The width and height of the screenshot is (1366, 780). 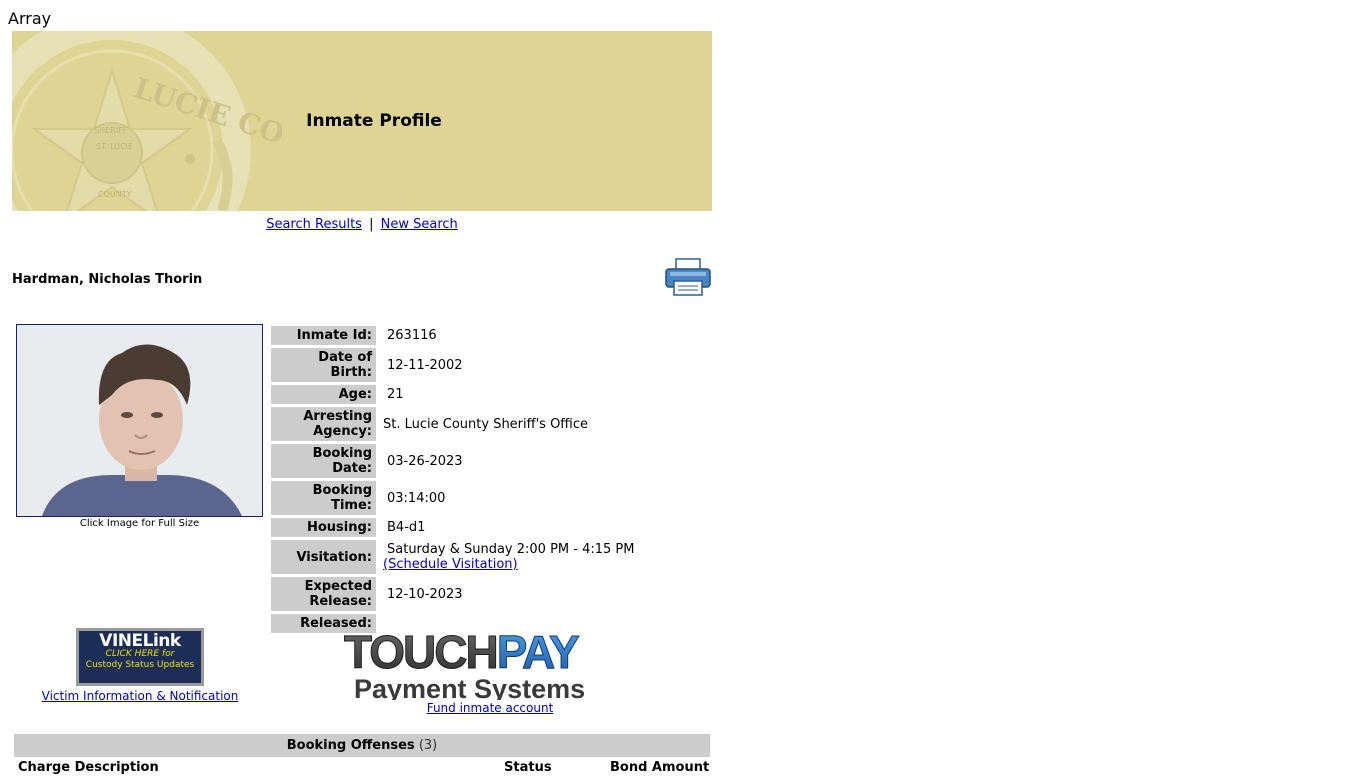 What do you see at coordinates (461, 653) in the screenshot?
I see `svg-text: TOUCHPAY` at bounding box center [461, 653].